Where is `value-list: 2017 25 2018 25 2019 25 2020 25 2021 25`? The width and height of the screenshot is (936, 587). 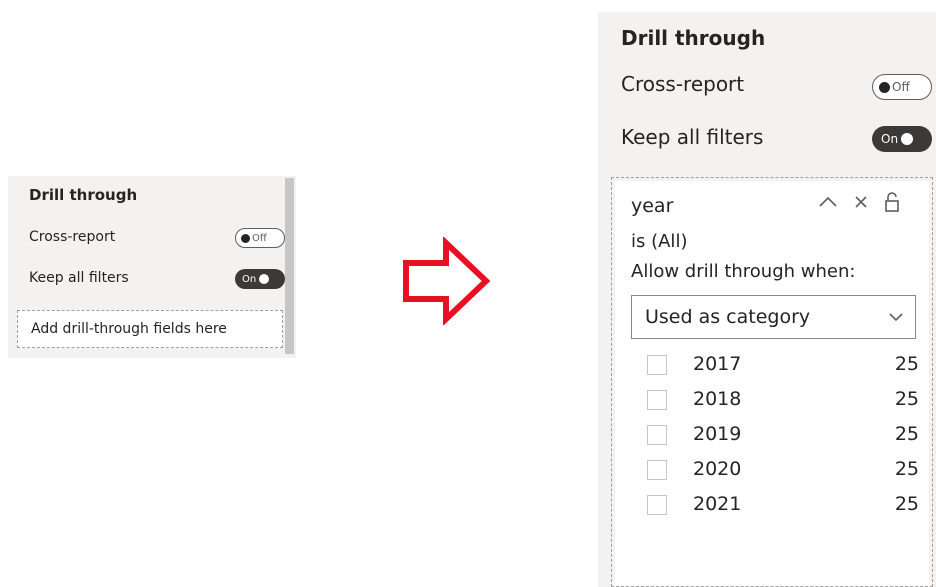 value-list: 2017 25 2018 25 2019 25 2020 25 2021 25 is located at coordinates (783, 440).